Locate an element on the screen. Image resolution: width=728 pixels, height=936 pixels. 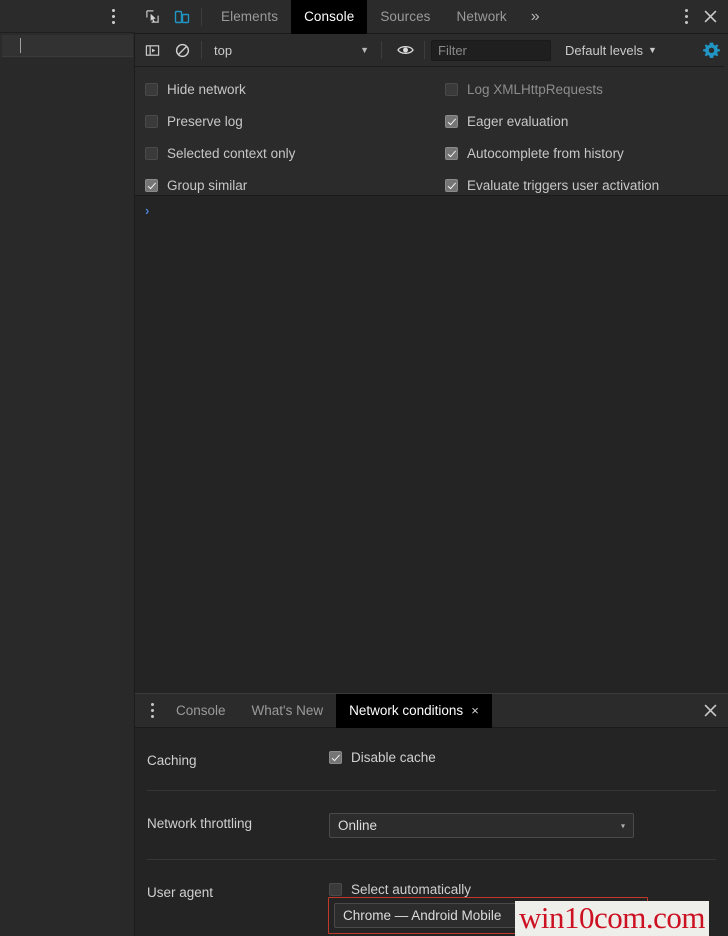
network-throttling-select: Online ▾ is located at coordinates (481, 825).